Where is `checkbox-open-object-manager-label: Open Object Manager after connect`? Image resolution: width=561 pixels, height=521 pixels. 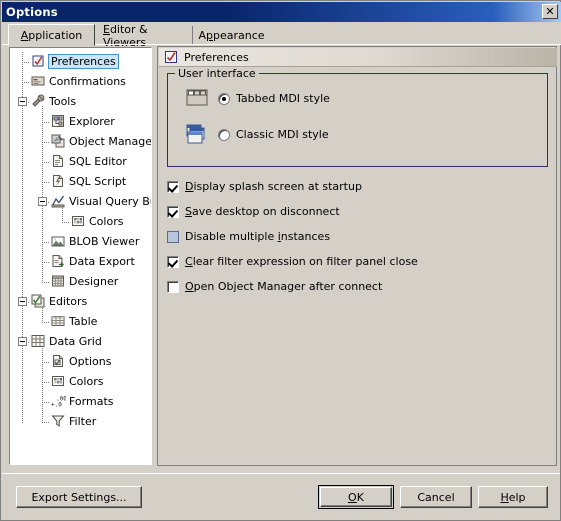
checkbox-open-object-manager-label: Open Object Manager after connect is located at coordinates (284, 286).